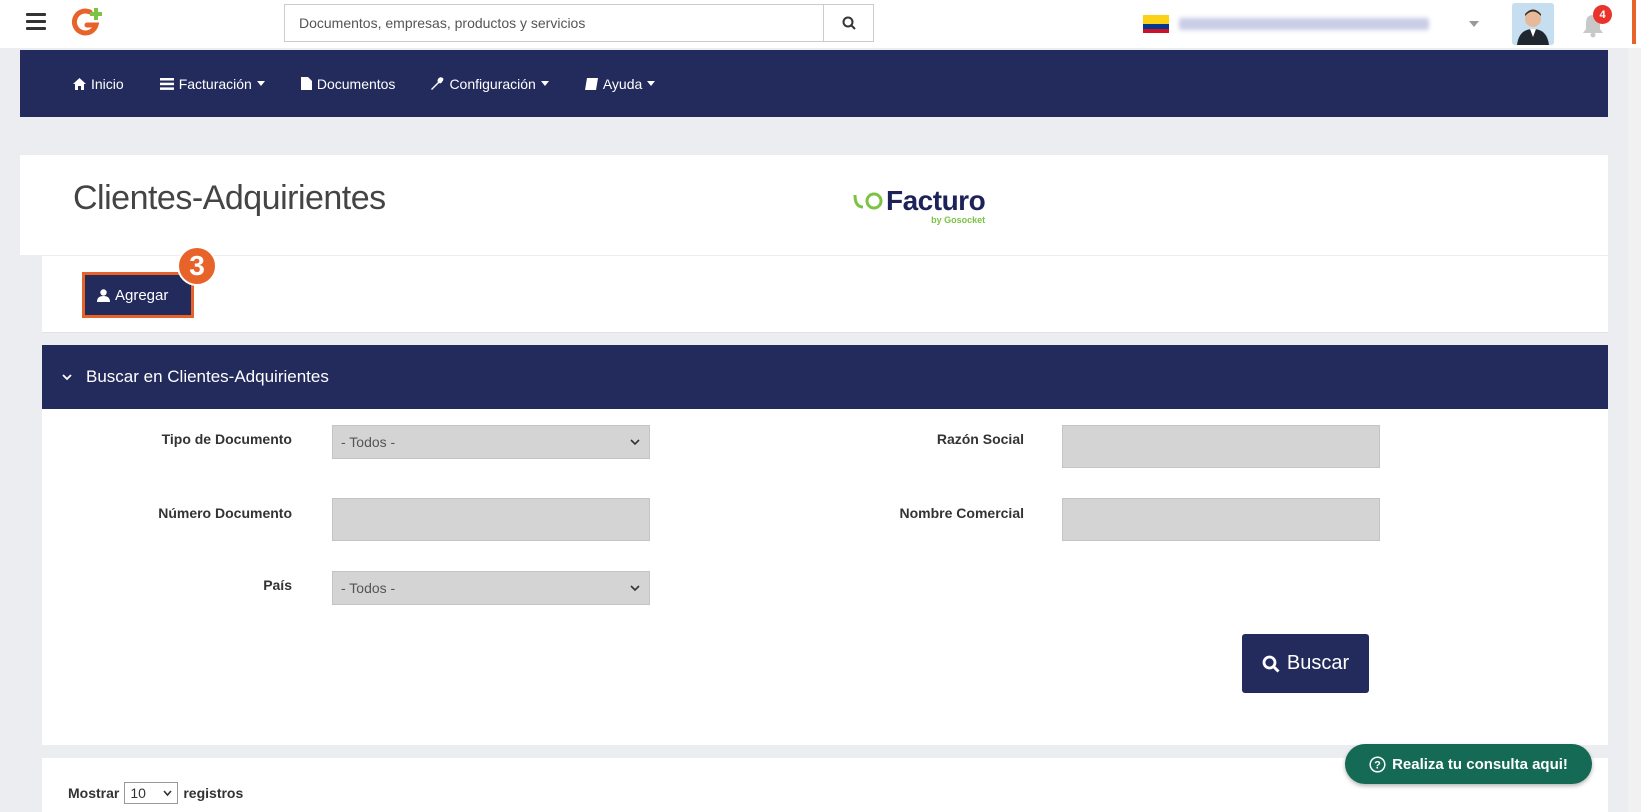 The image size is (1641, 812). Describe the element at coordinates (356, 83) in the screenshot. I see `nav-label: Documentos` at that location.